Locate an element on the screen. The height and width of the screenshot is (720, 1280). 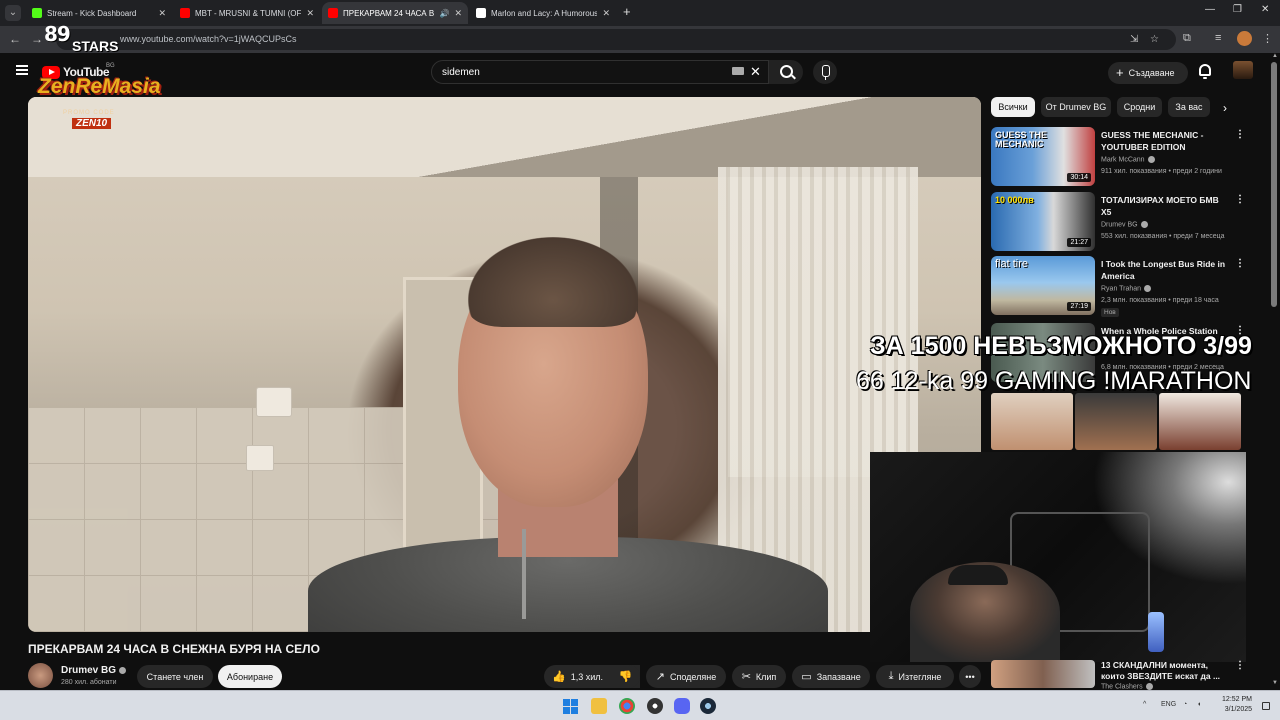
scroll-down-arrow-icon: ▼ is located at coordinates (1275, 683).